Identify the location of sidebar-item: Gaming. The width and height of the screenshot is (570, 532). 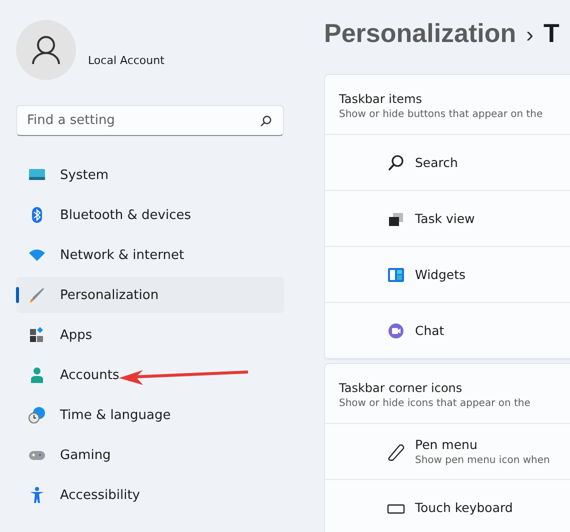
(150, 455).